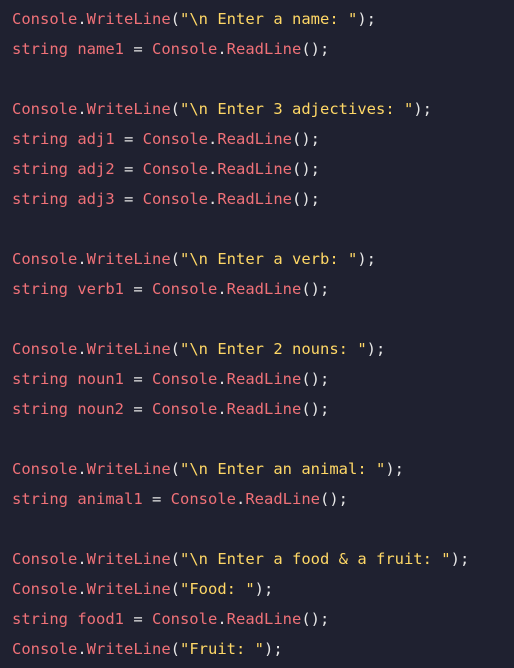 This screenshot has height=668, width=514. What do you see at coordinates (68, 409) in the screenshot?
I see `code-token: string noun2` at bounding box center [68, 409].